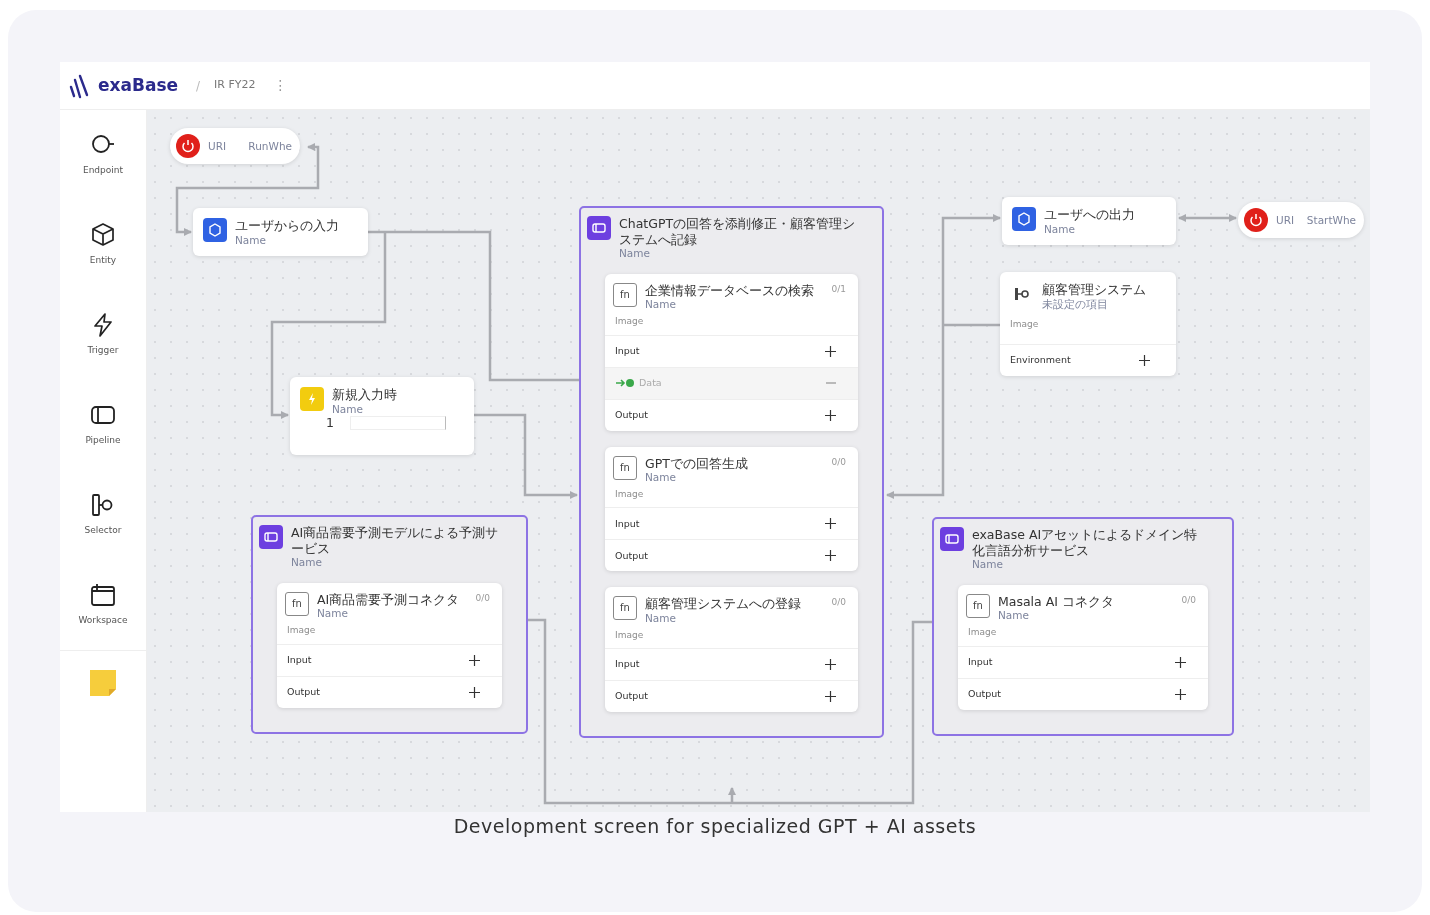  I want to click on endpoint-node: URI RunWhe, so click(235, 146).